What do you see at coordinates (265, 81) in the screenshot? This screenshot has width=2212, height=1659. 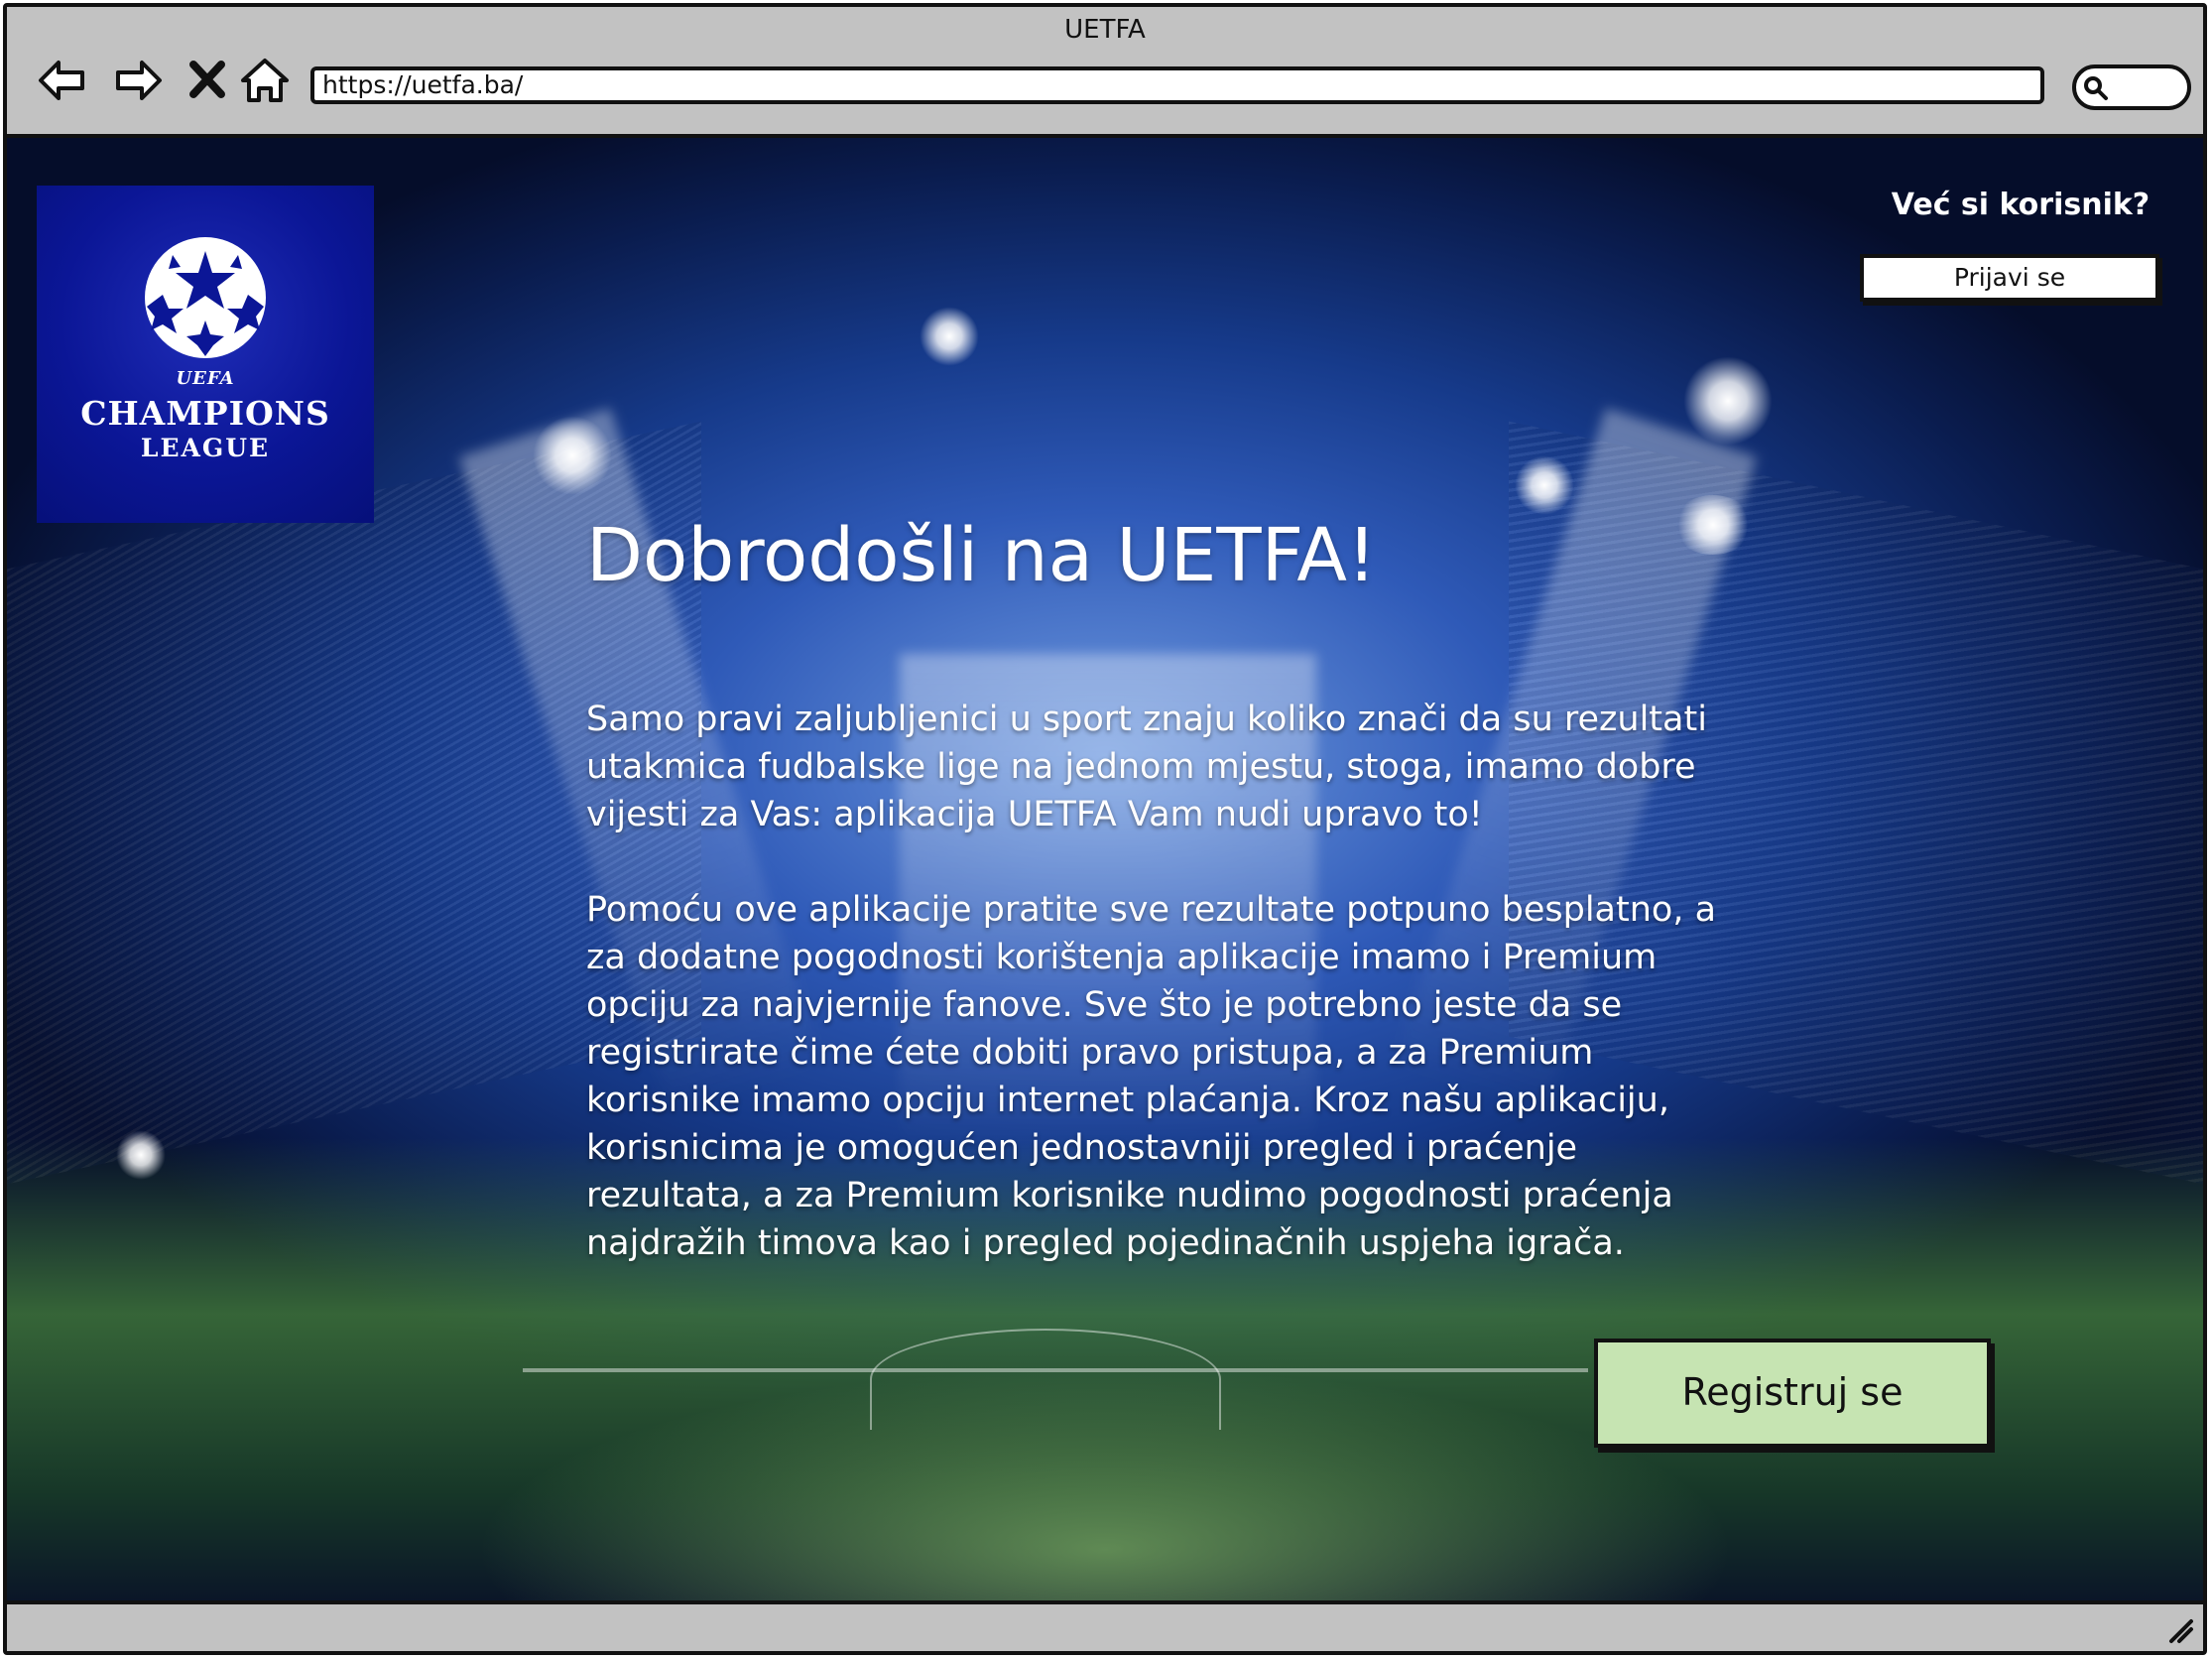 I see `home-icon` at bounding box center [265, 81].